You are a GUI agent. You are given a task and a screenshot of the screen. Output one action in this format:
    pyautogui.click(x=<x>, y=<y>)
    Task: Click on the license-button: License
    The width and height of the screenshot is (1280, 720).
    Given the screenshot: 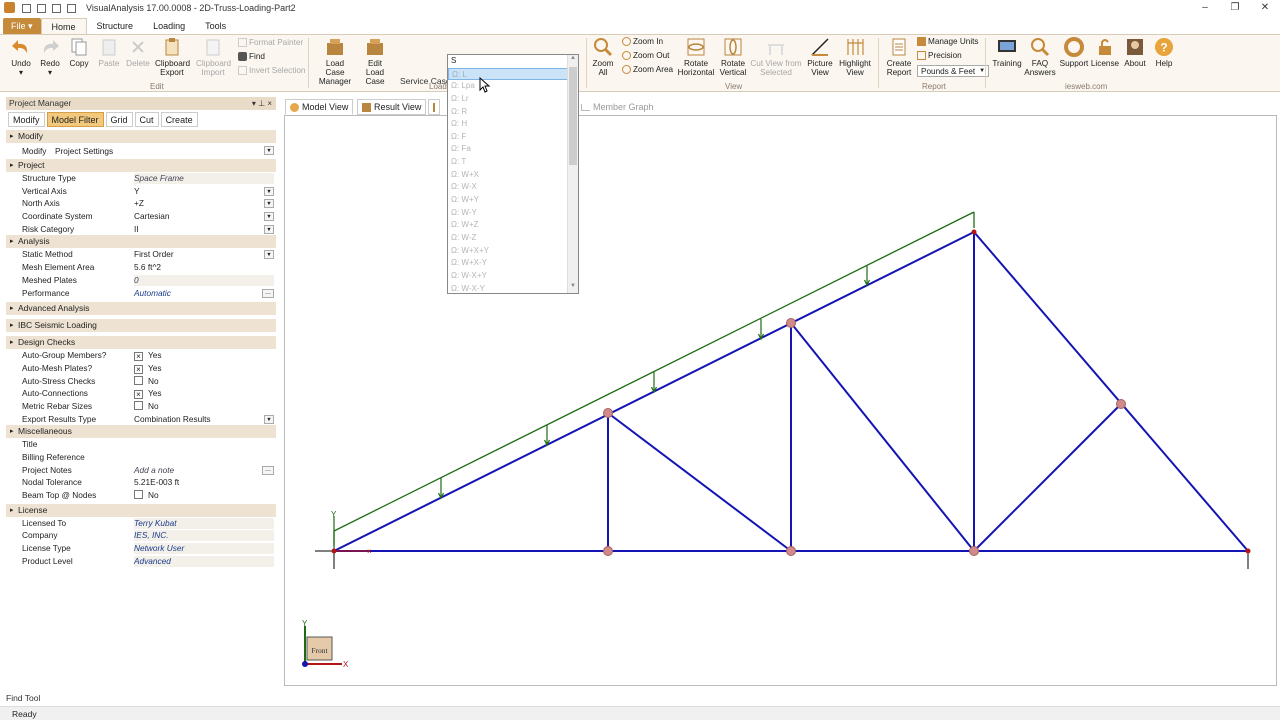 What is the action you would take?
    pyautogui.click(x=1105, y=52)
    